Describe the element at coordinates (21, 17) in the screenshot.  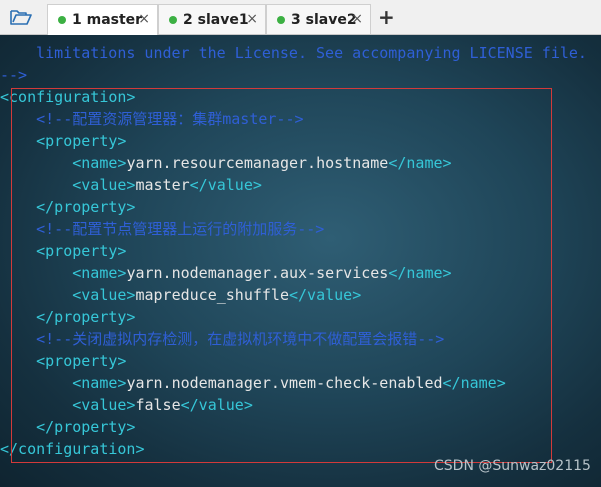
I see `folder-open-icon` at that location.